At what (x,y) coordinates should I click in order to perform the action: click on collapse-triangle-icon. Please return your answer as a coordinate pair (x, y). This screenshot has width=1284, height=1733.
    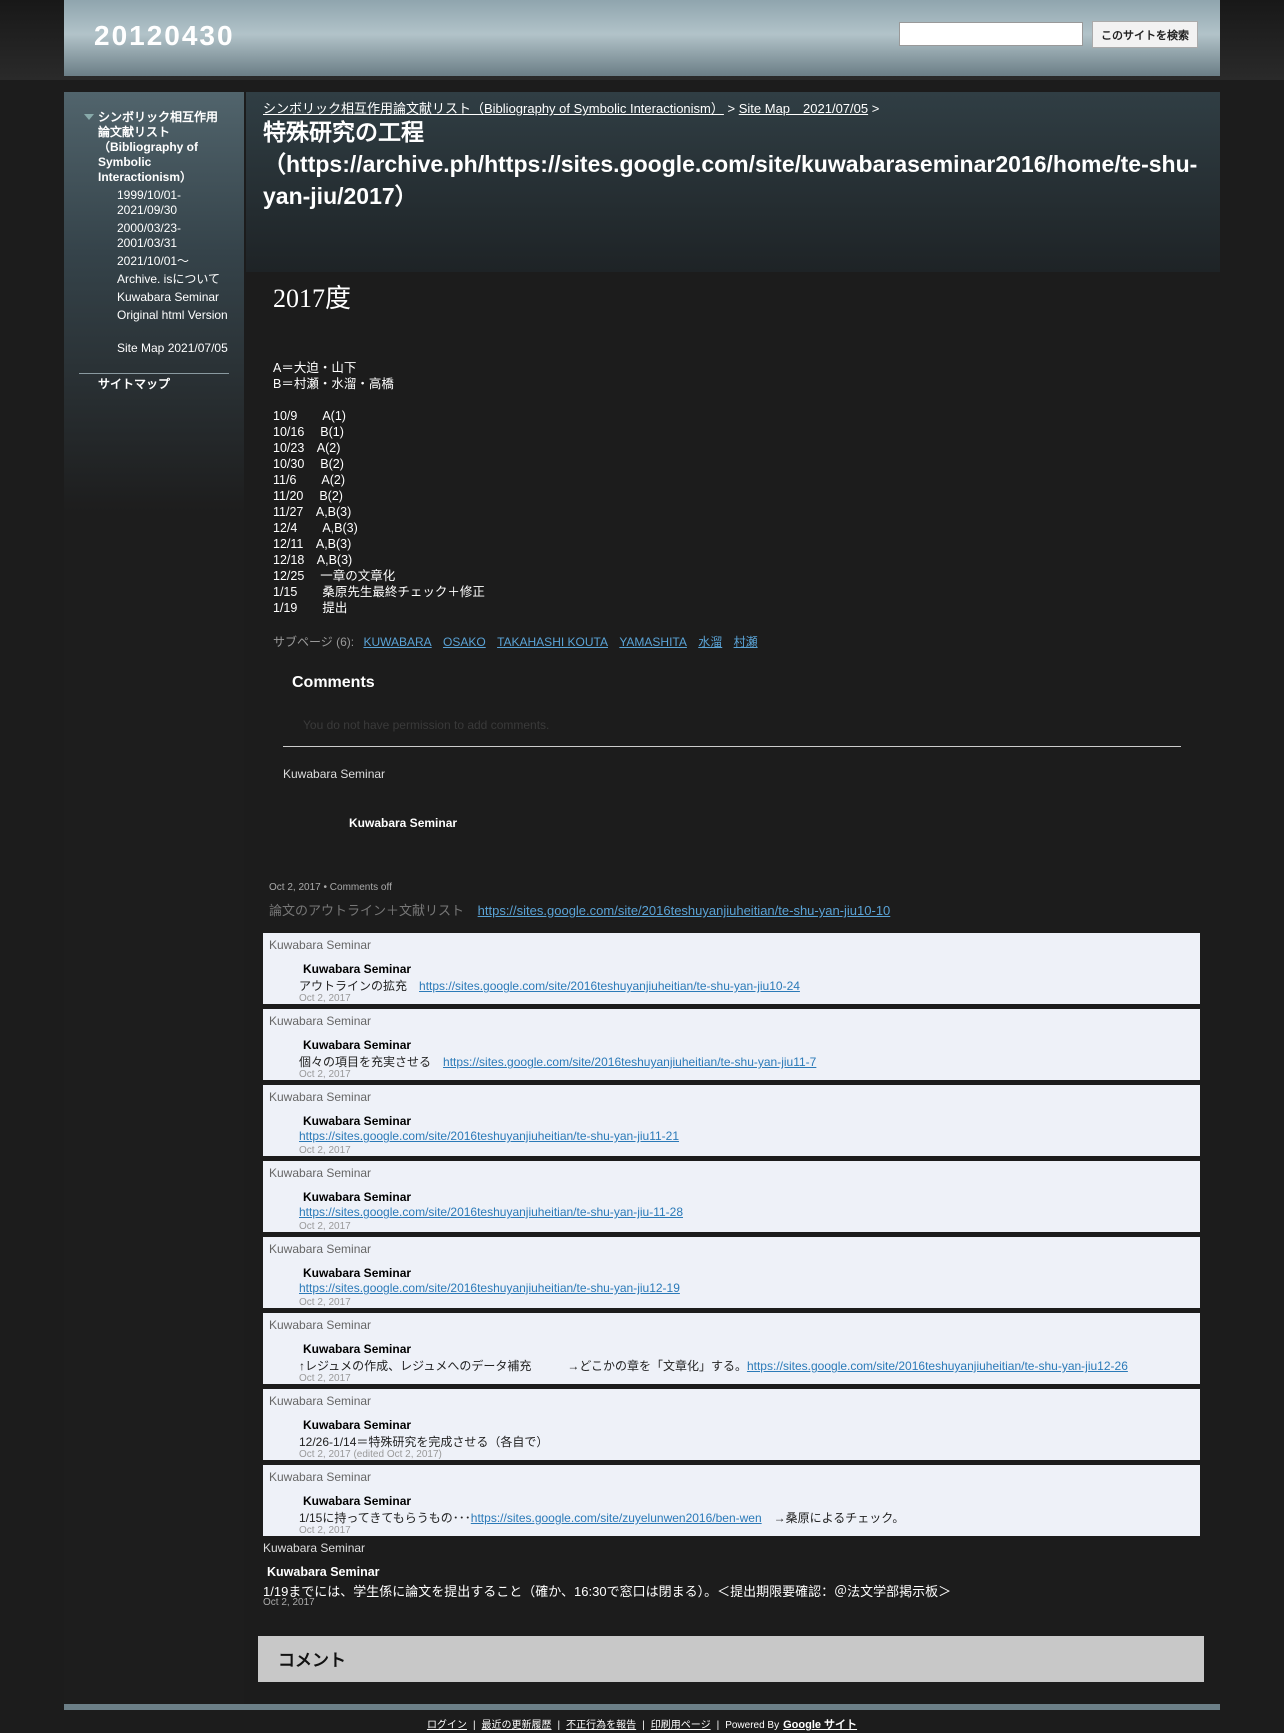
    Looking at the image, I should click on (89, 117).